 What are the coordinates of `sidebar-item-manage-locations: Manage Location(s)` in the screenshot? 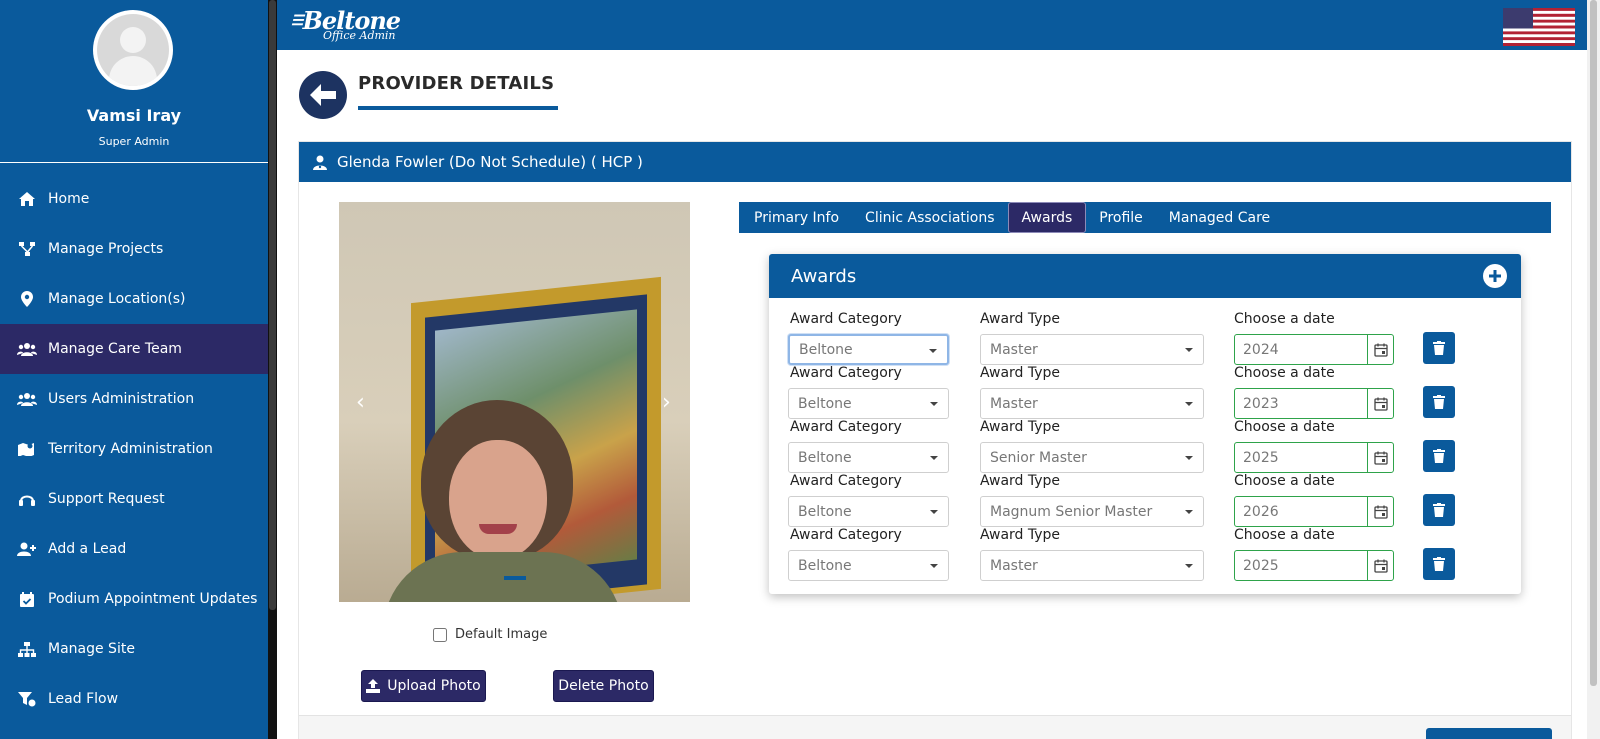 It's located at (134, 299).